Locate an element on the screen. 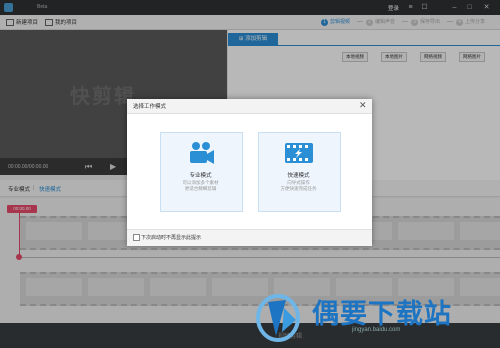 This screenshot has width=500, height=348. dont-show-again-checkbox is located at coordinates (136, 237).